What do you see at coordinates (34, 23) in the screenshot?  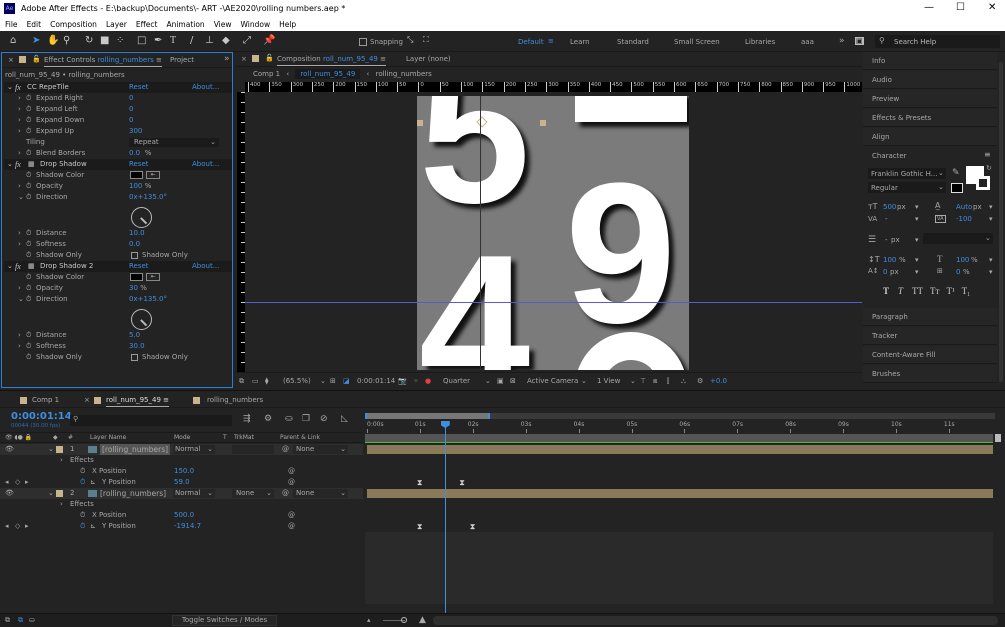 I see `menu-edit: Edit` at bounding box center [34, 23].